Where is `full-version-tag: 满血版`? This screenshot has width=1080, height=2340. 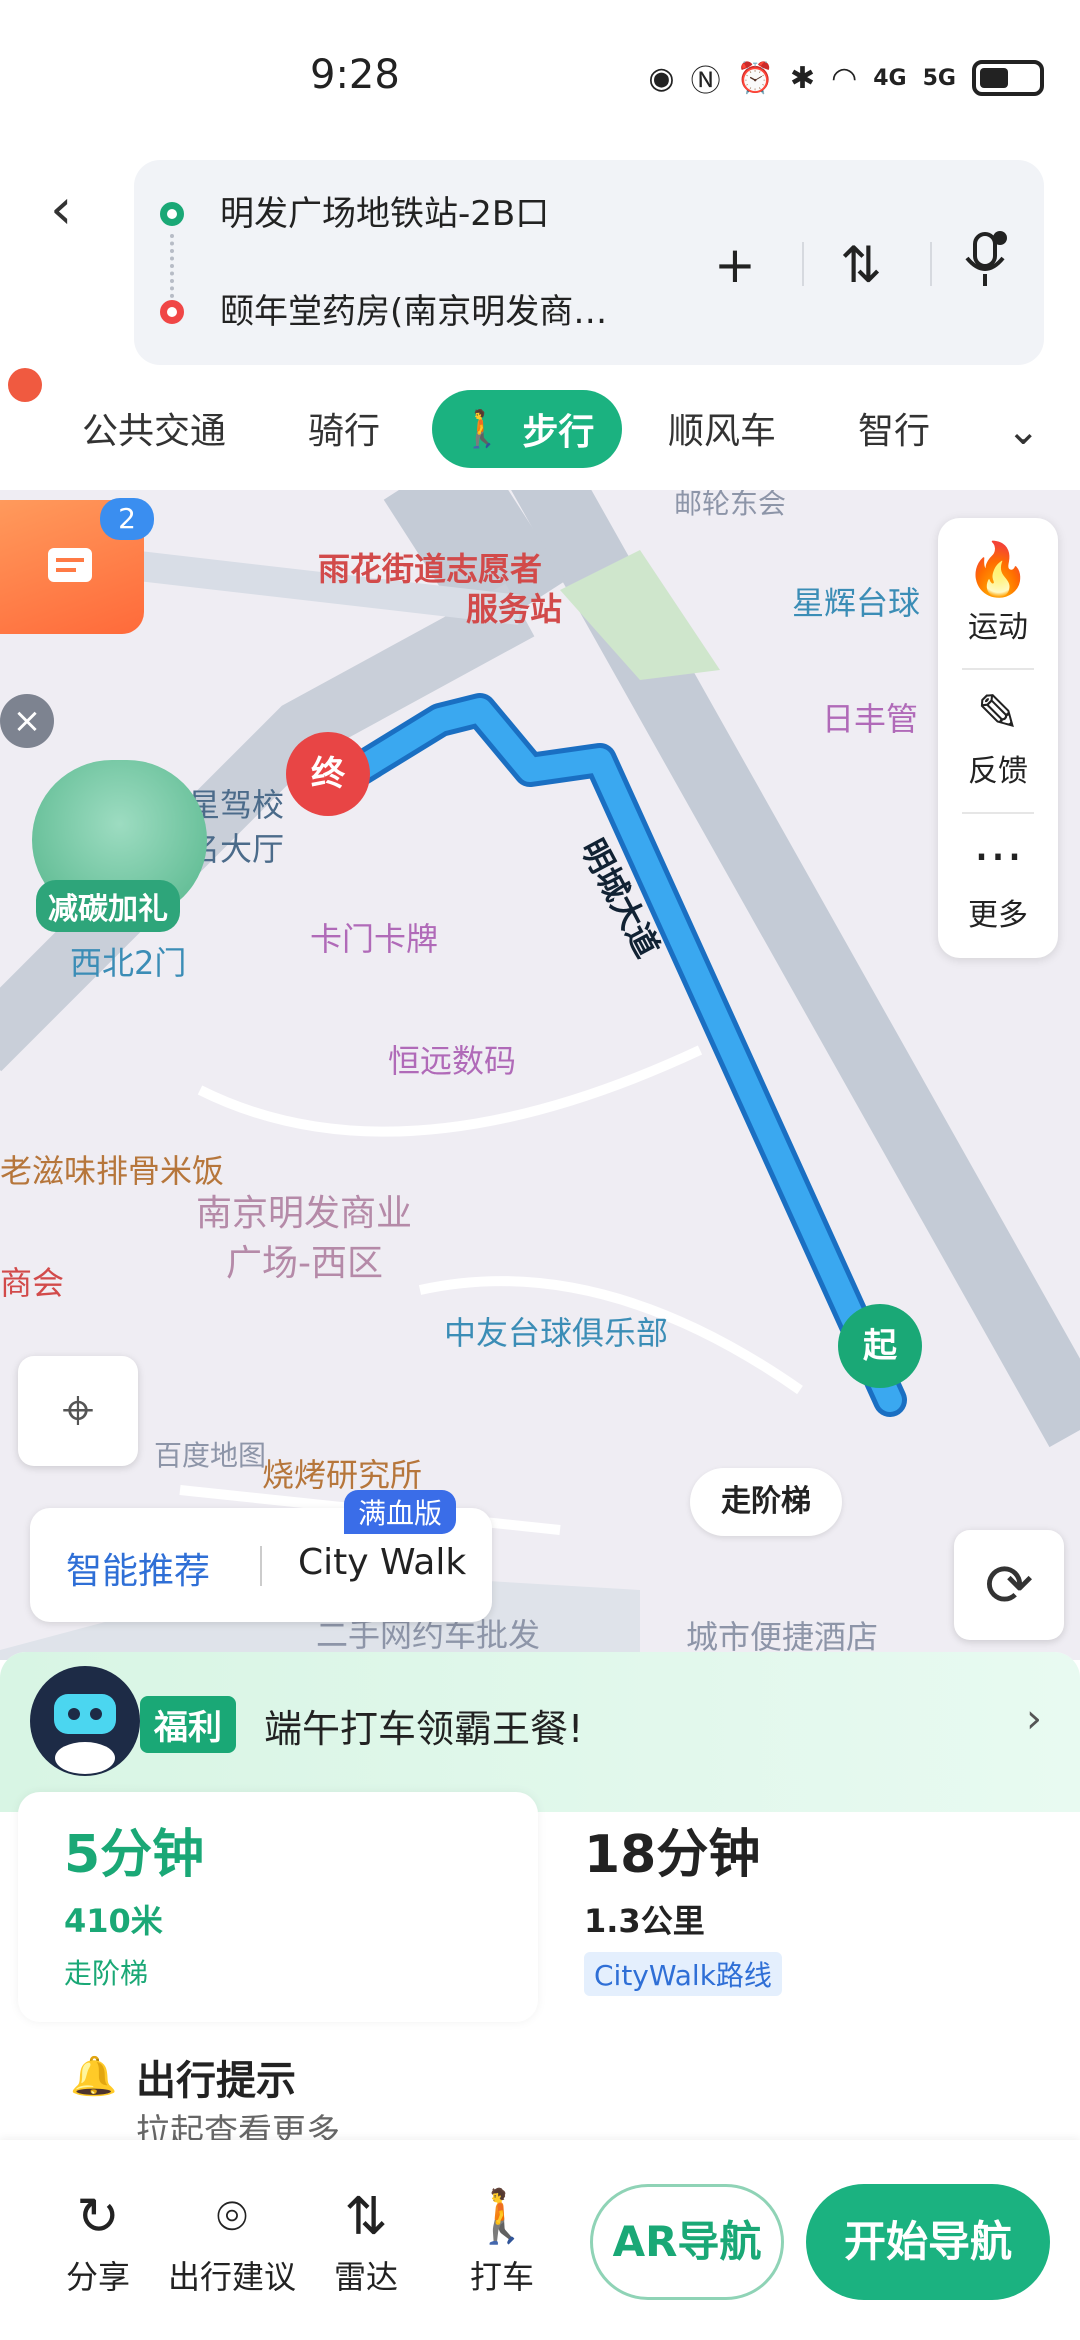 full-version-tag: 满血版 is located at coordinates (400, 1512).